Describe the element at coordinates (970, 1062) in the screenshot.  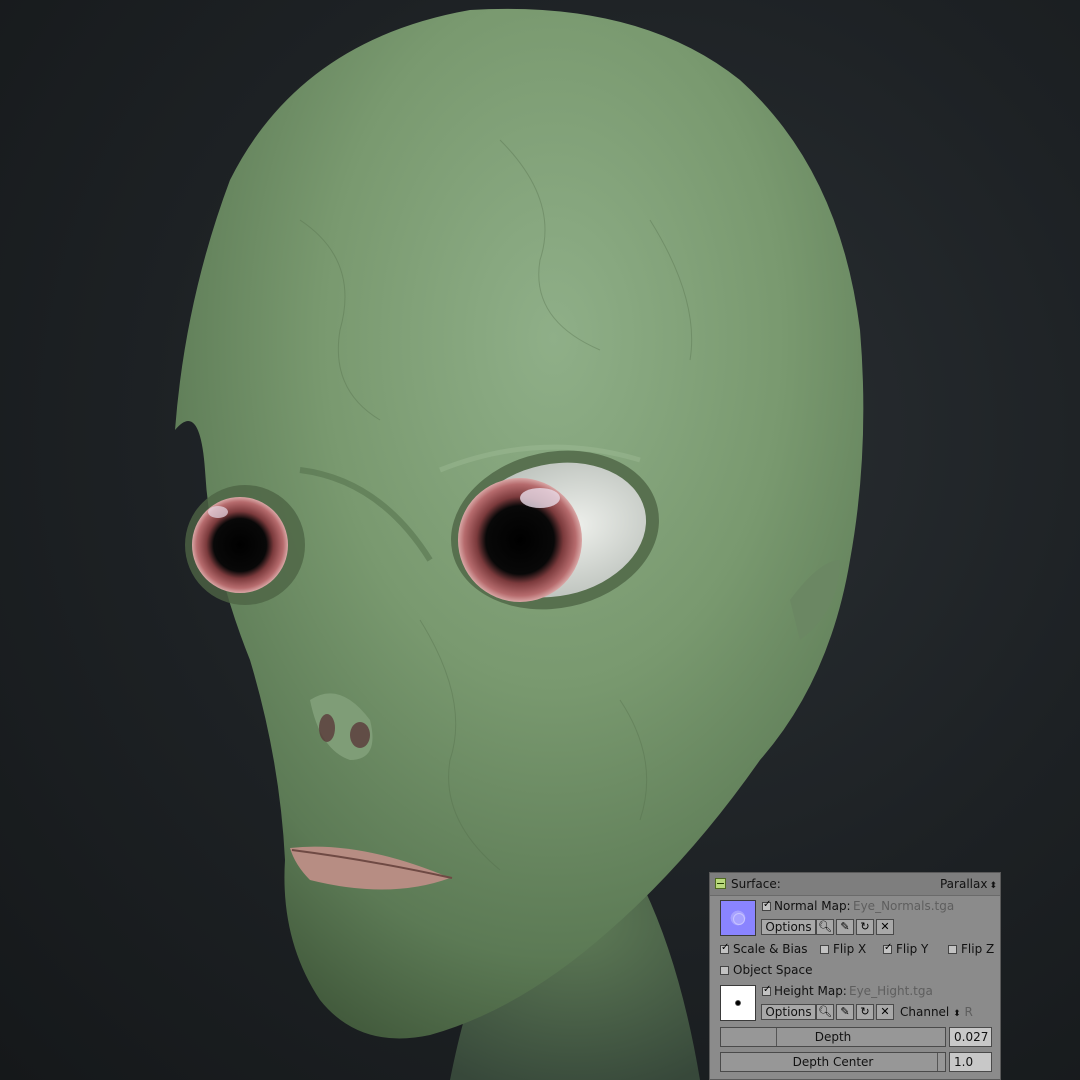
I see `depth-center-value-field: 1.0` at that location.